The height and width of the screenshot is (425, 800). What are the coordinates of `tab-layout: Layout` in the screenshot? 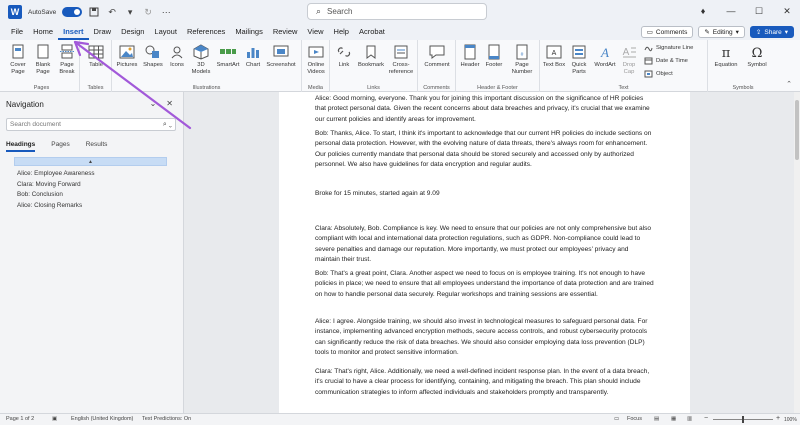 It's located at (165, 32).